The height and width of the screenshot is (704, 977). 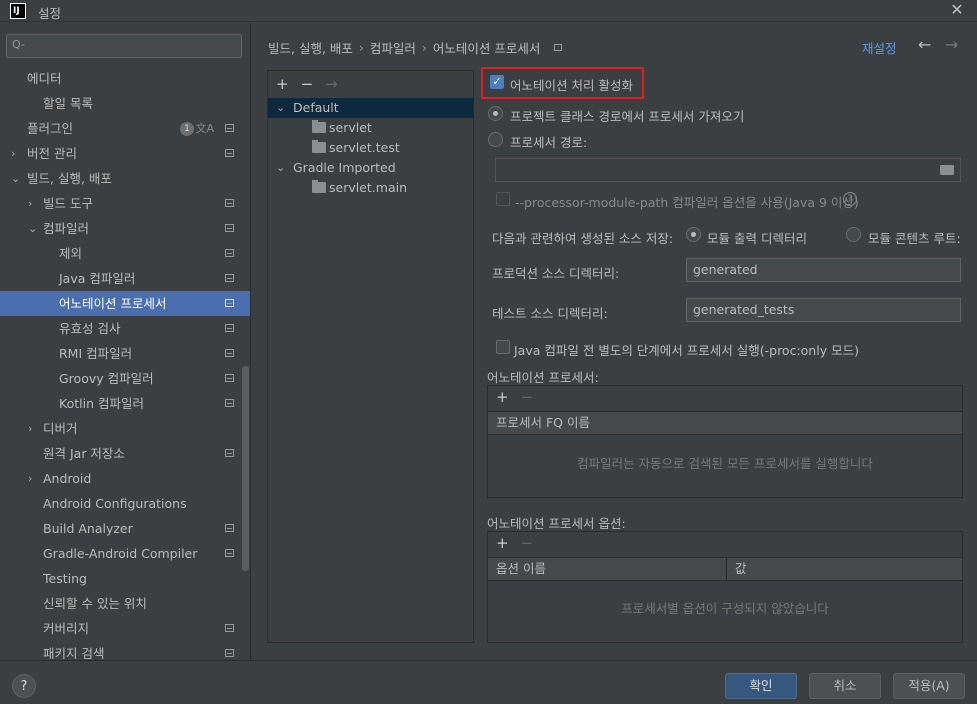 I want to click on profile-module: servlet, so click(x=370, y=128).